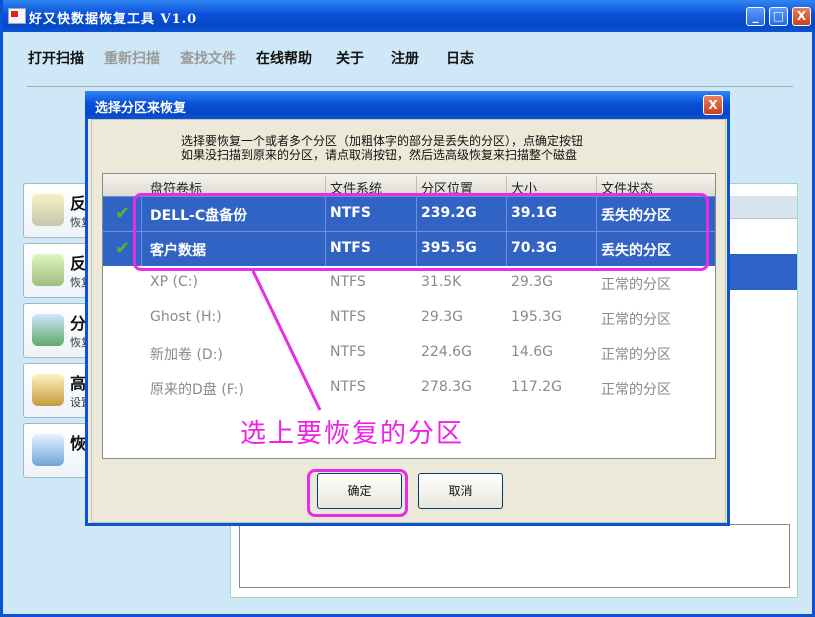 The width and height of the screenshot is (815, 617). What do you see at coordinates (352, 434) in the screenshot?
I see `annotation-text: 选上要恢复的分区` at bounding box center [352, 434].